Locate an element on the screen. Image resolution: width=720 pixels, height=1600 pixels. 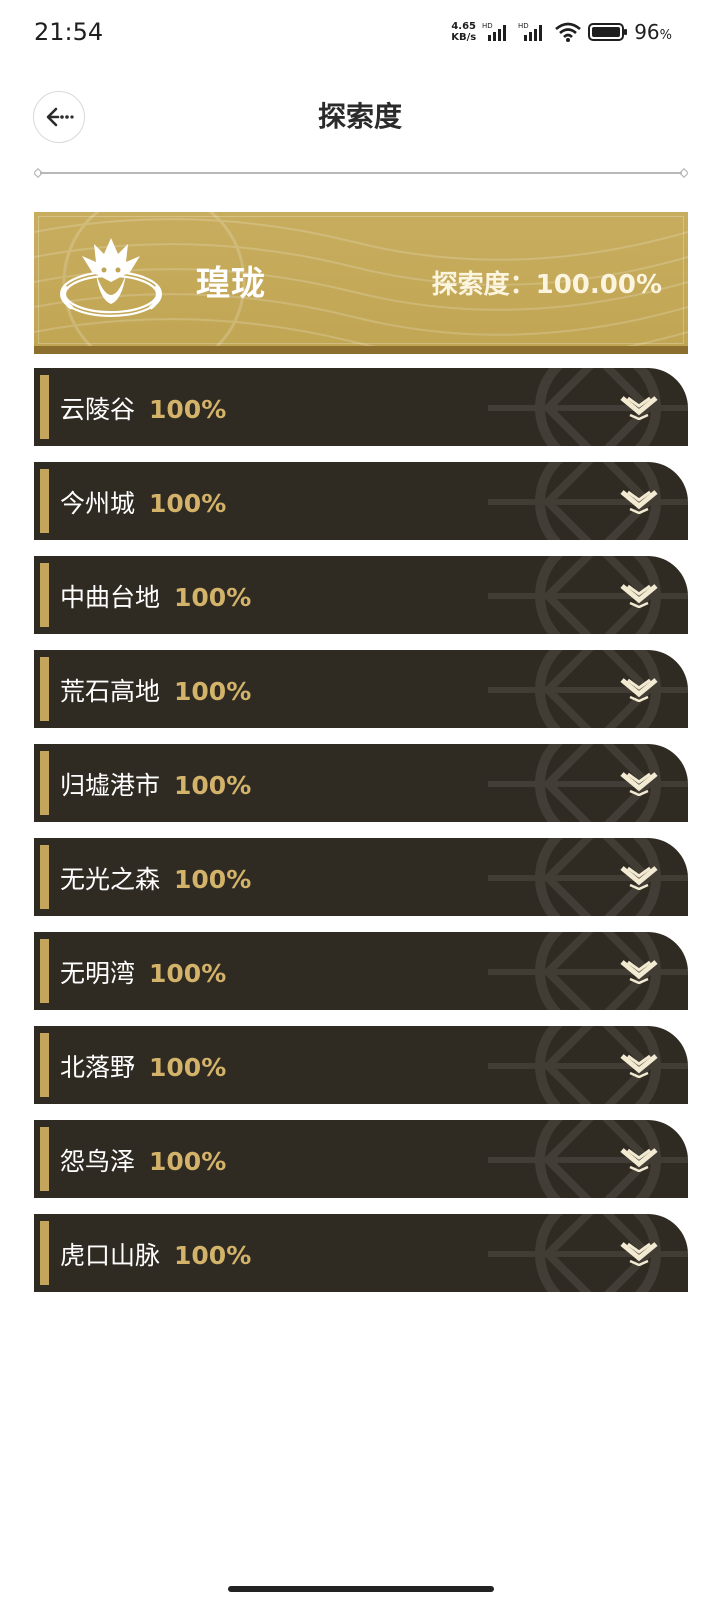
area-name: 北落野 is located at coordinates (98, 1067).